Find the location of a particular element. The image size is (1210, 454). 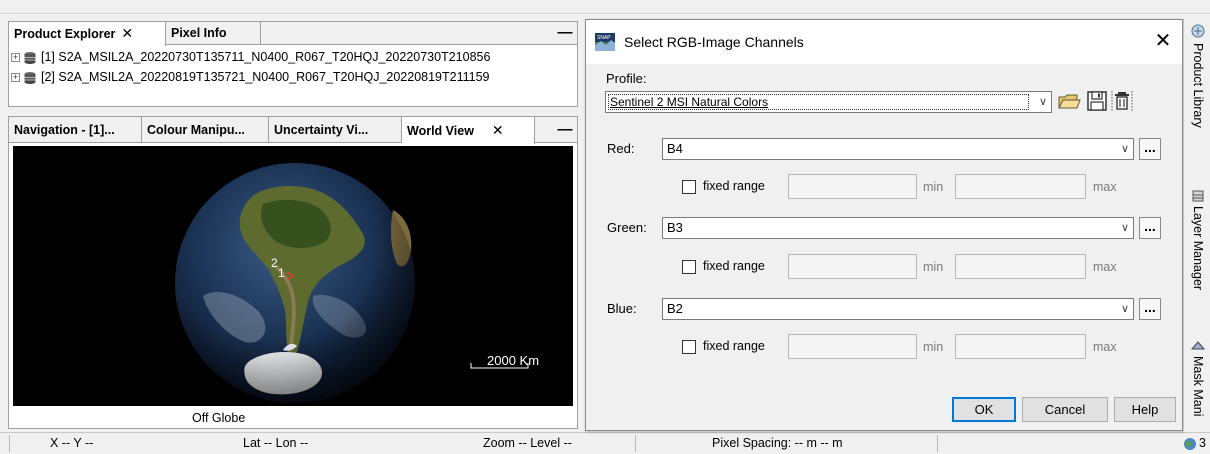

blue-channel-select: B2 ∨ is located at coordinates (898, 309).